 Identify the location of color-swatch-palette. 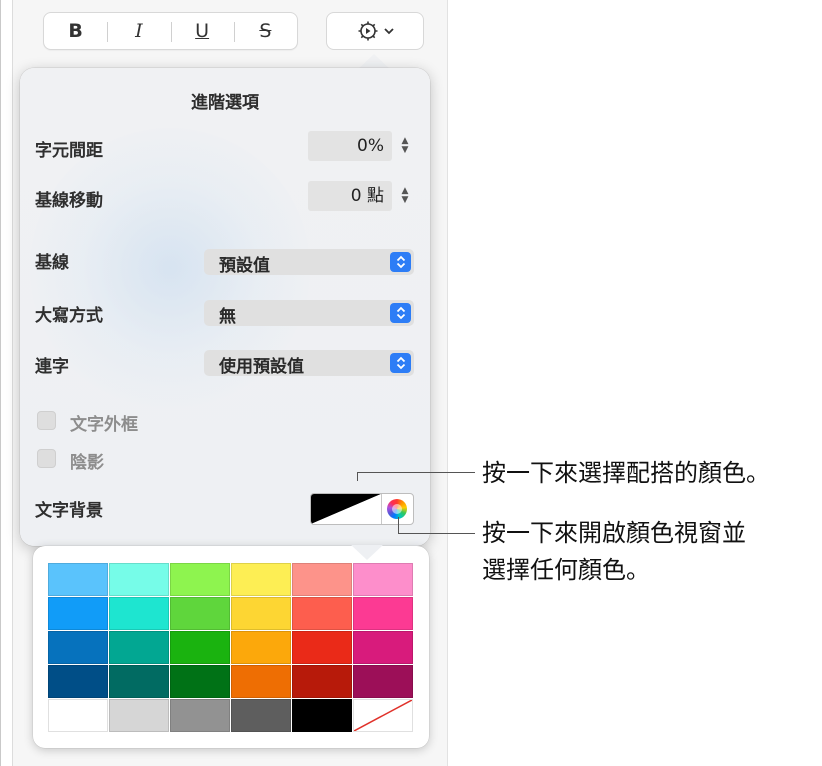
(231, 647).